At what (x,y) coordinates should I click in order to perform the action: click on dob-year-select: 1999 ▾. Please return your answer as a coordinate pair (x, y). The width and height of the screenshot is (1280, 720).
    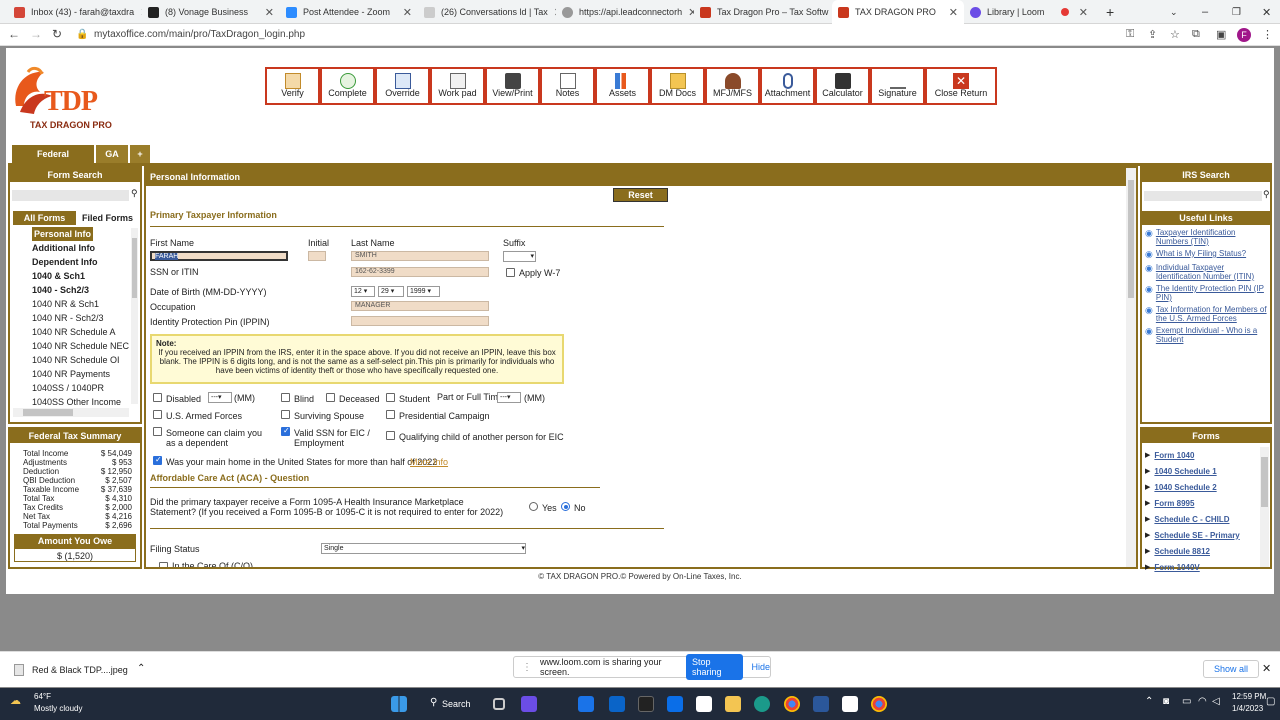
    Looking at the image, I should click on (423, 291).